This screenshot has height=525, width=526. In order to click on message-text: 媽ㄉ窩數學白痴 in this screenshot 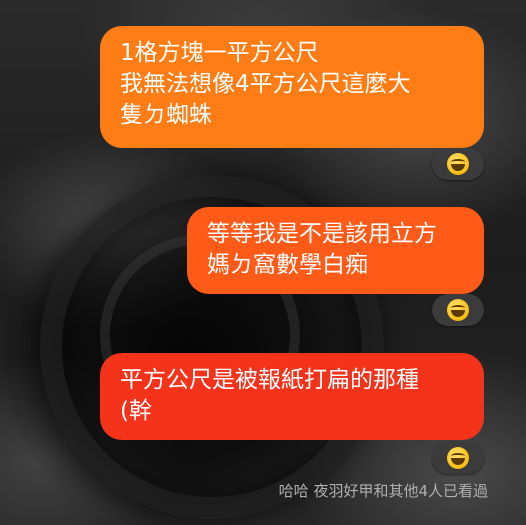, I will do `click(287, 265)`.